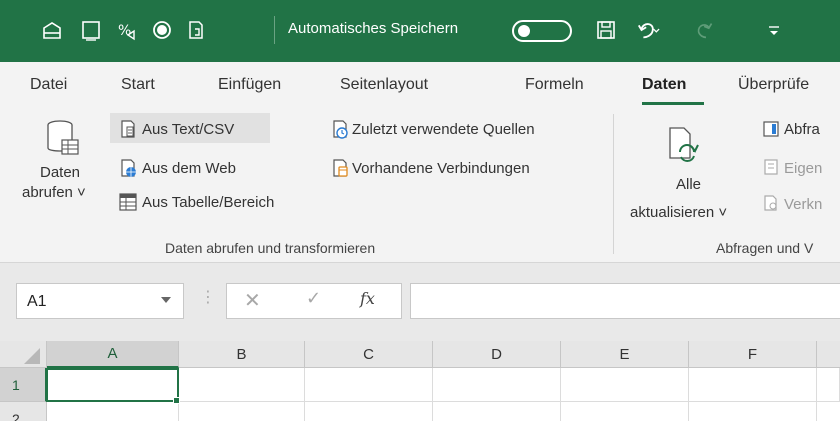 The width and height of the screenshot is (840, 421). Describe the element at coordinates (138, 85) in the screenshot. I see `tab-home: Start` at that location.